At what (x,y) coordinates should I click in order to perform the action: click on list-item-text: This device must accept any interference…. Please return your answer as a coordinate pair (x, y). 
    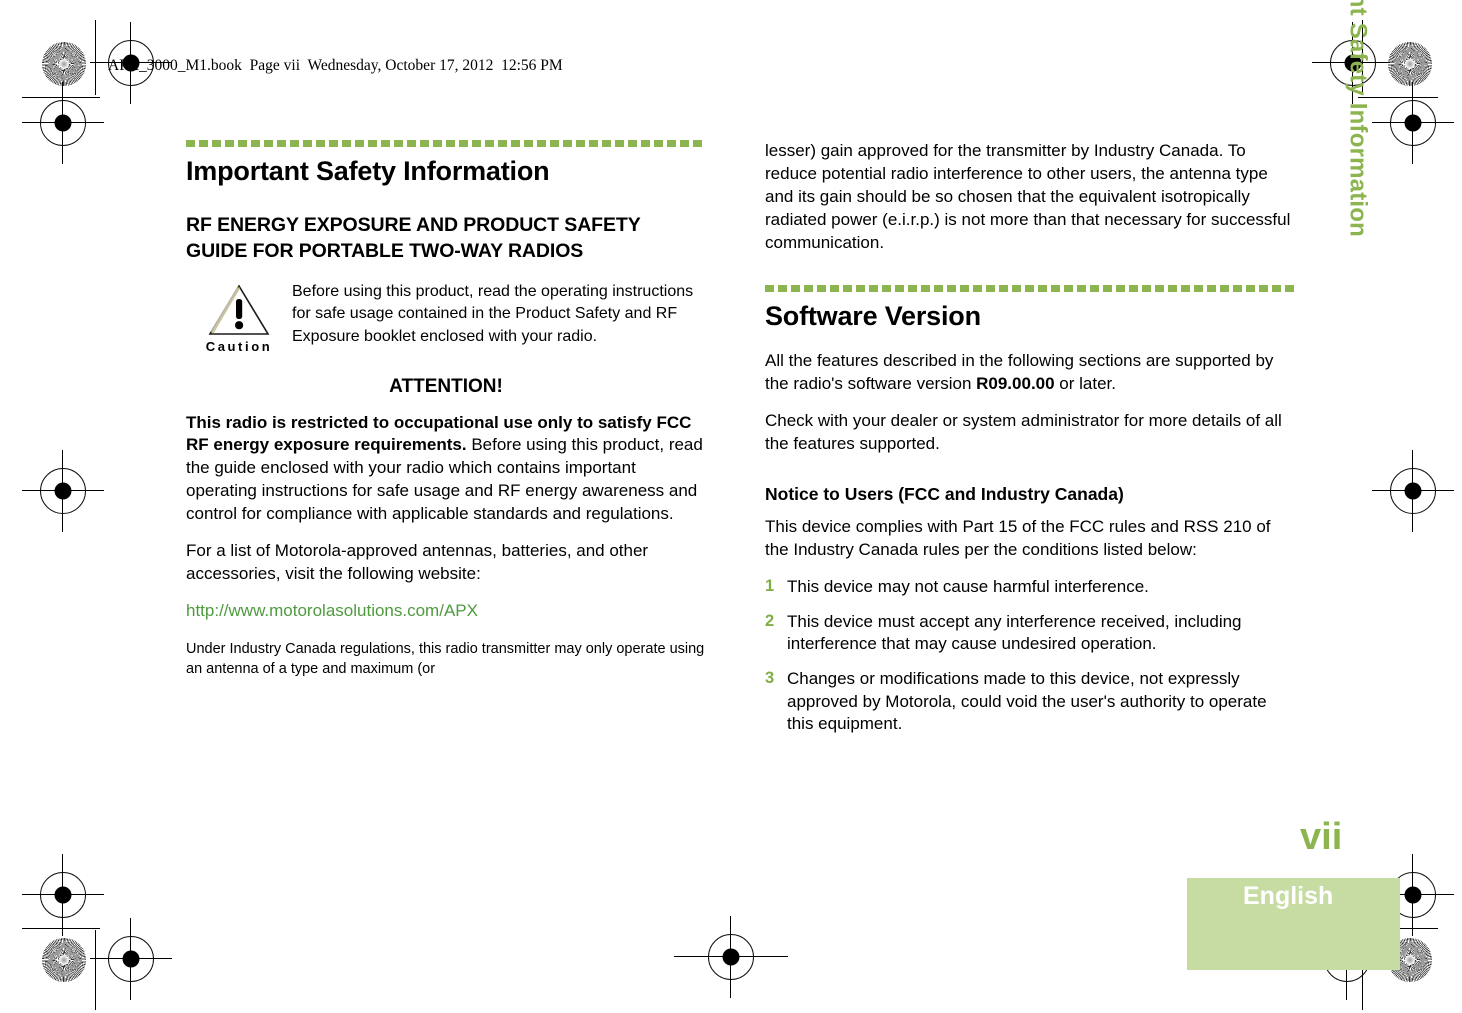
    Looking at the image, I should click on (1014, 632).